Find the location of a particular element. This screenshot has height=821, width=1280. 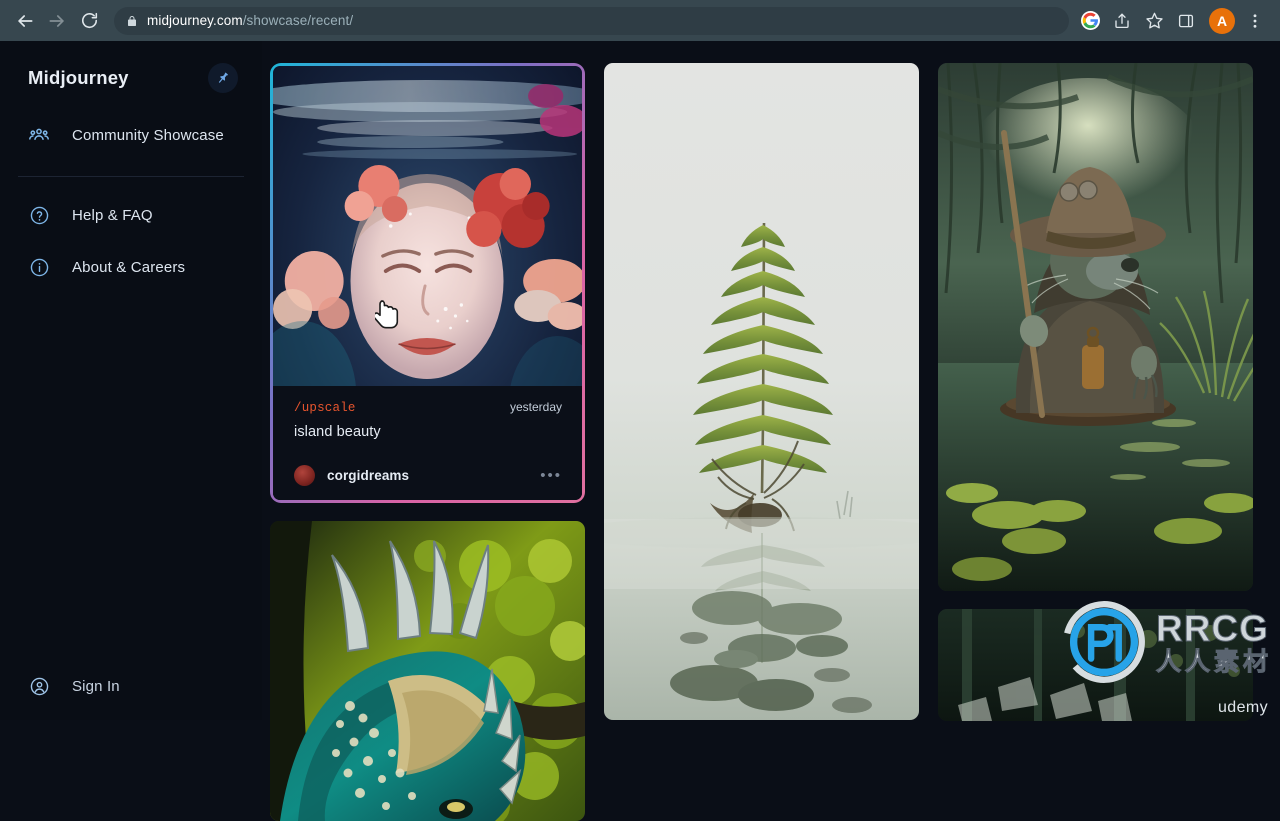

card-author: corgidreams is located at coordinates (351, 475).